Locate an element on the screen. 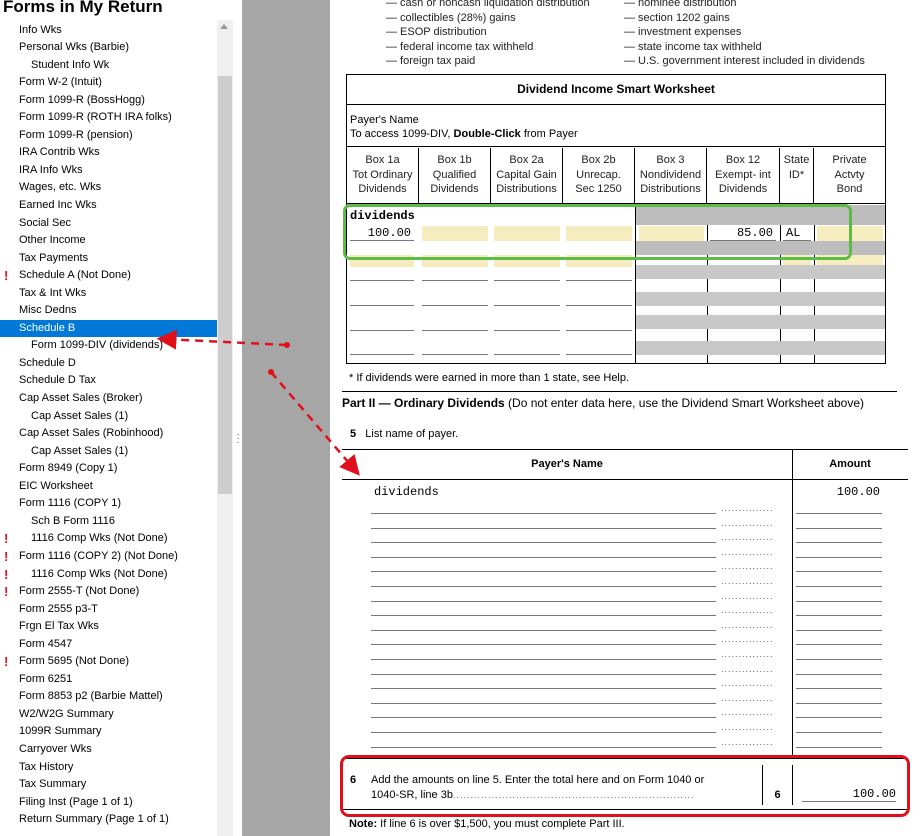  sidebar-item: IRA Info Wks is located at coordinates (108, 171).